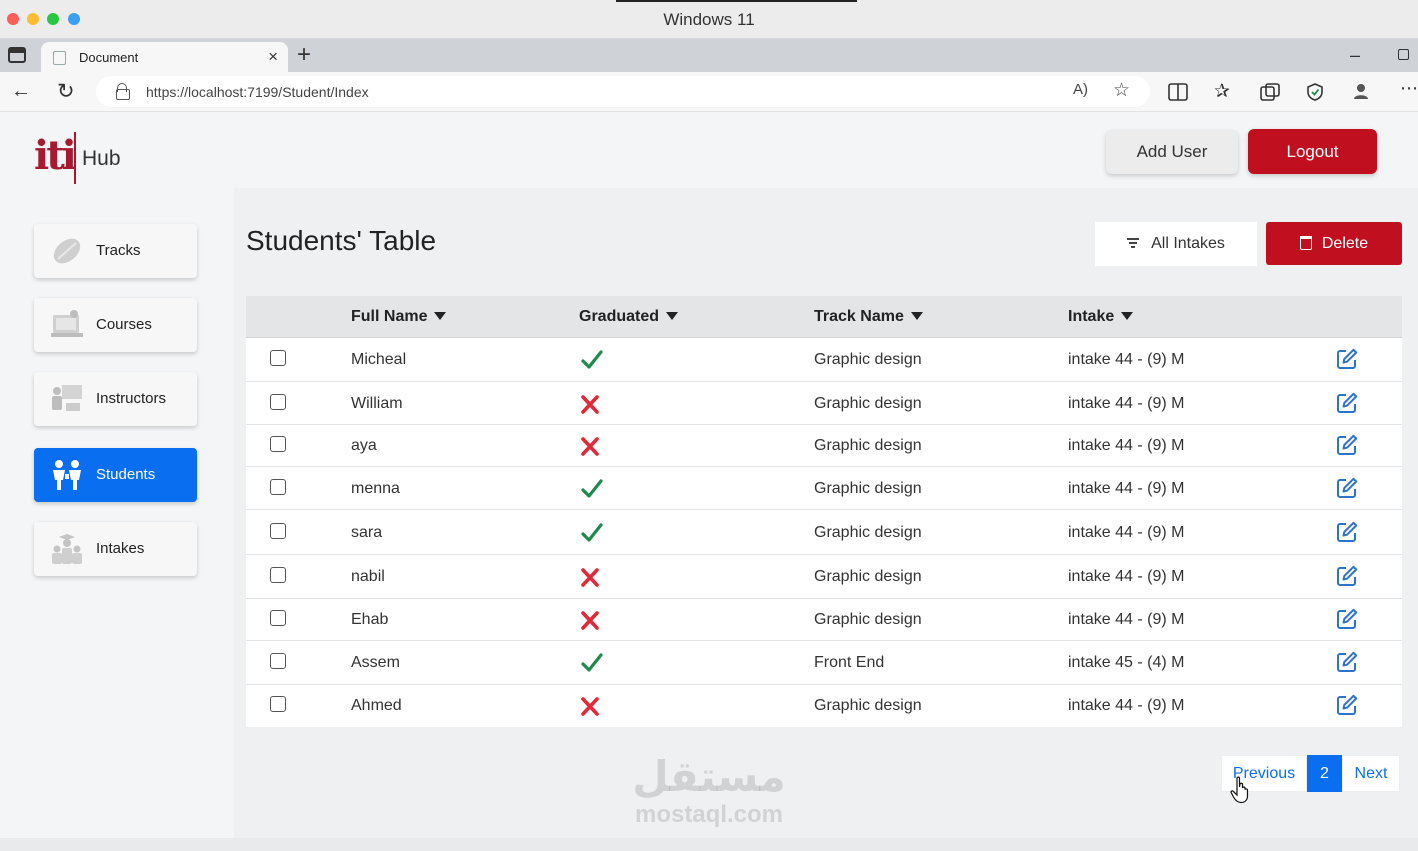  I want to click on new-tab-icon: +, so click(304, 55).